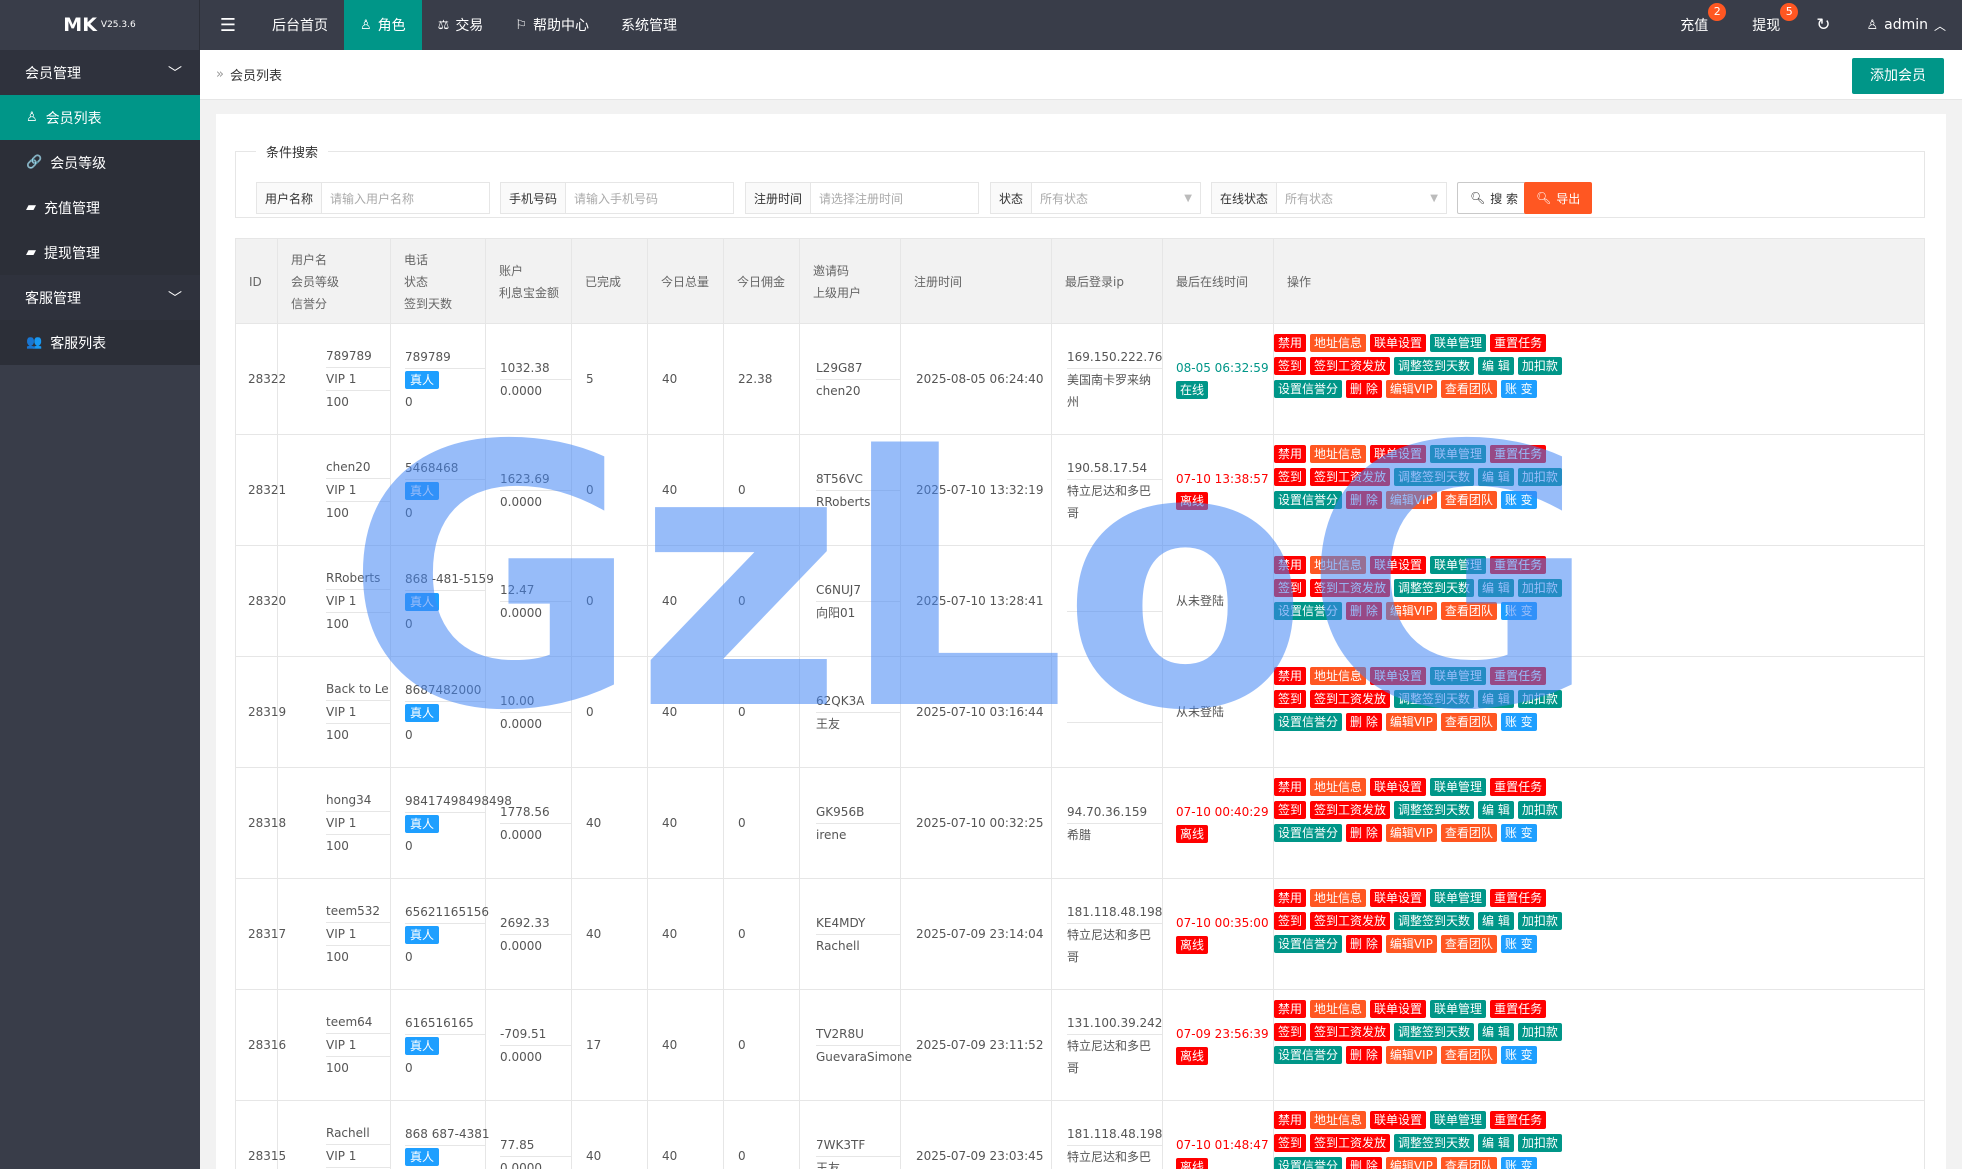  What do you see at coordinates (552, 25) in the screenshot?
I see `nav-help: ⚐ 帮助中心` at bounding box center [552, 25].